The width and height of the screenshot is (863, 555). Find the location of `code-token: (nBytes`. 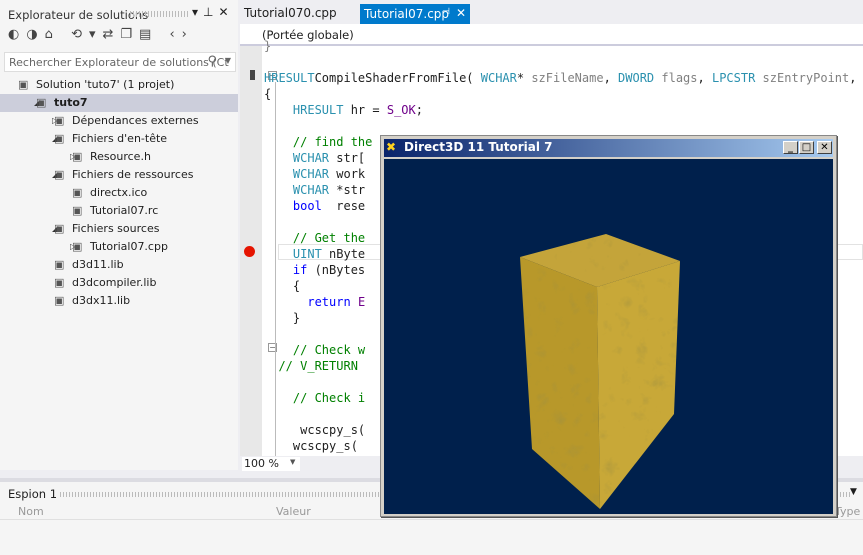

code-token: (nBytes is located at coordinates (336, 270).